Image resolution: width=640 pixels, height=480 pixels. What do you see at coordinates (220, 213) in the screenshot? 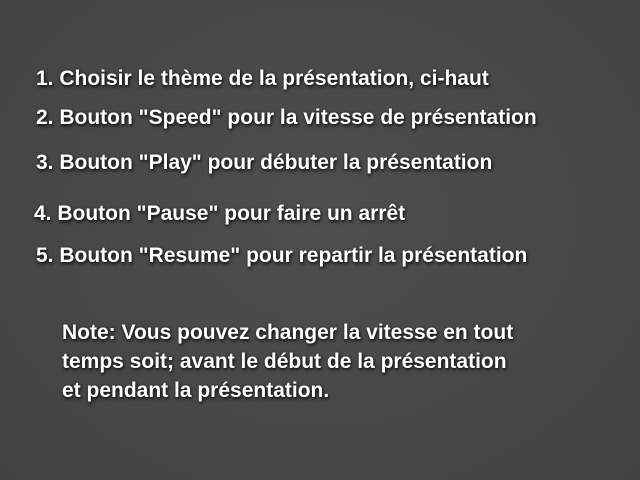
I see `instruction-step-4: 4. Bouton "Pause" pour faire un arrêt` at bounding box center [220, 213].